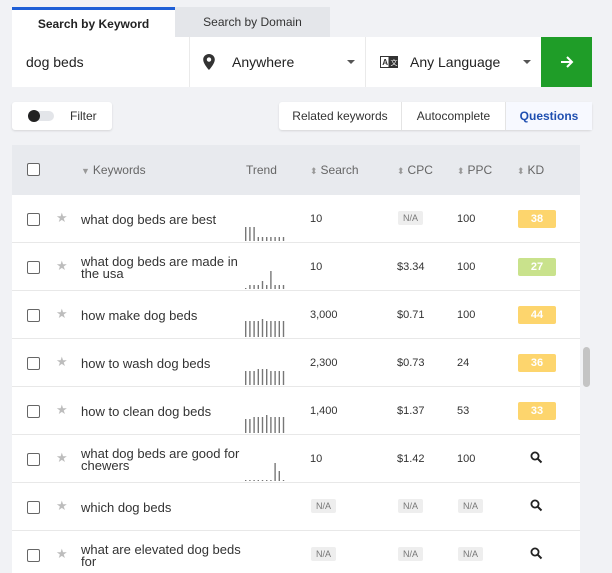  I want to click on header-cpc: ⬍ CPC, so click(415, 170).